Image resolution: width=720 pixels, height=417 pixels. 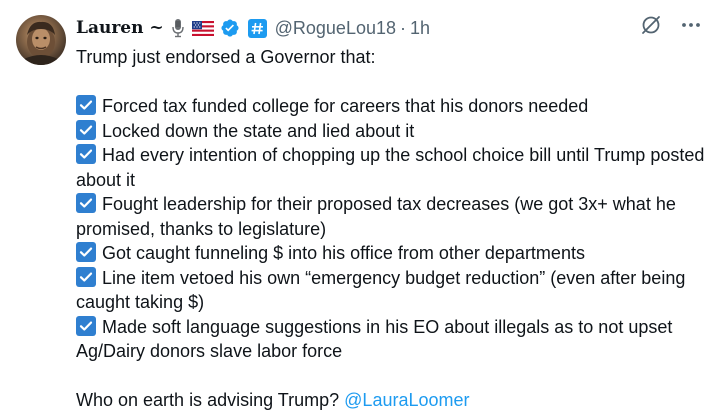 I want to click on display-name: Lauren ~, so click(x=120, y=28).